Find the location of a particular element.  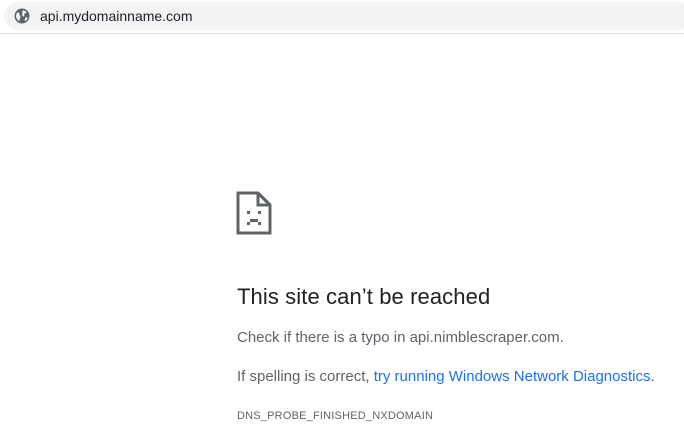

diagnostics-suffix: . is located at coordinates (652, 376).